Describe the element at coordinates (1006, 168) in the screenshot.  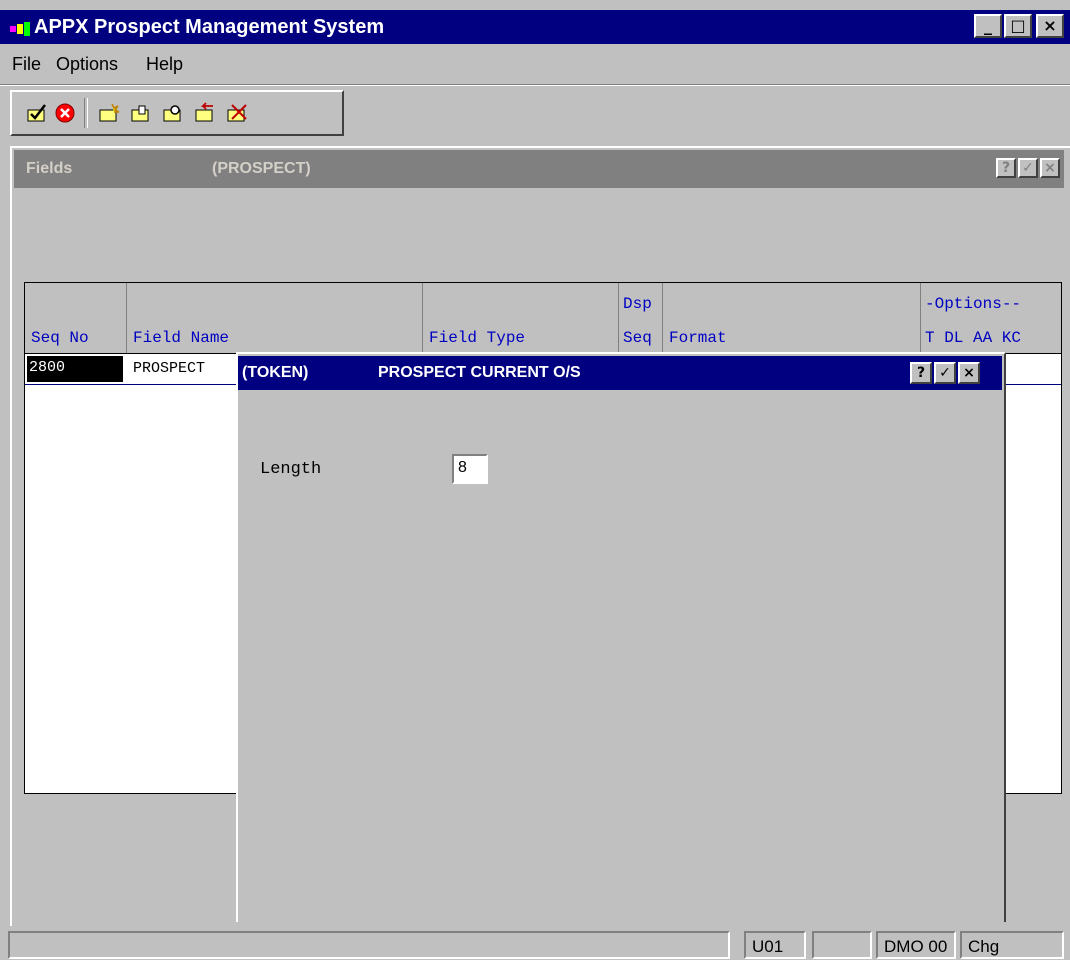
I see `help-icon: ?` at that location.